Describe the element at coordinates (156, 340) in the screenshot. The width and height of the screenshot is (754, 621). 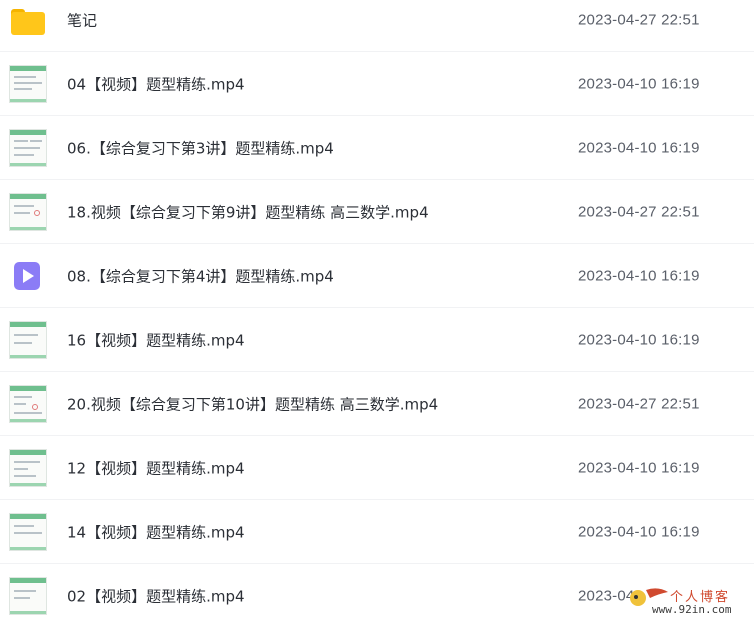
I see `file-name: 16【视频】题型精练.mp4` at that location.